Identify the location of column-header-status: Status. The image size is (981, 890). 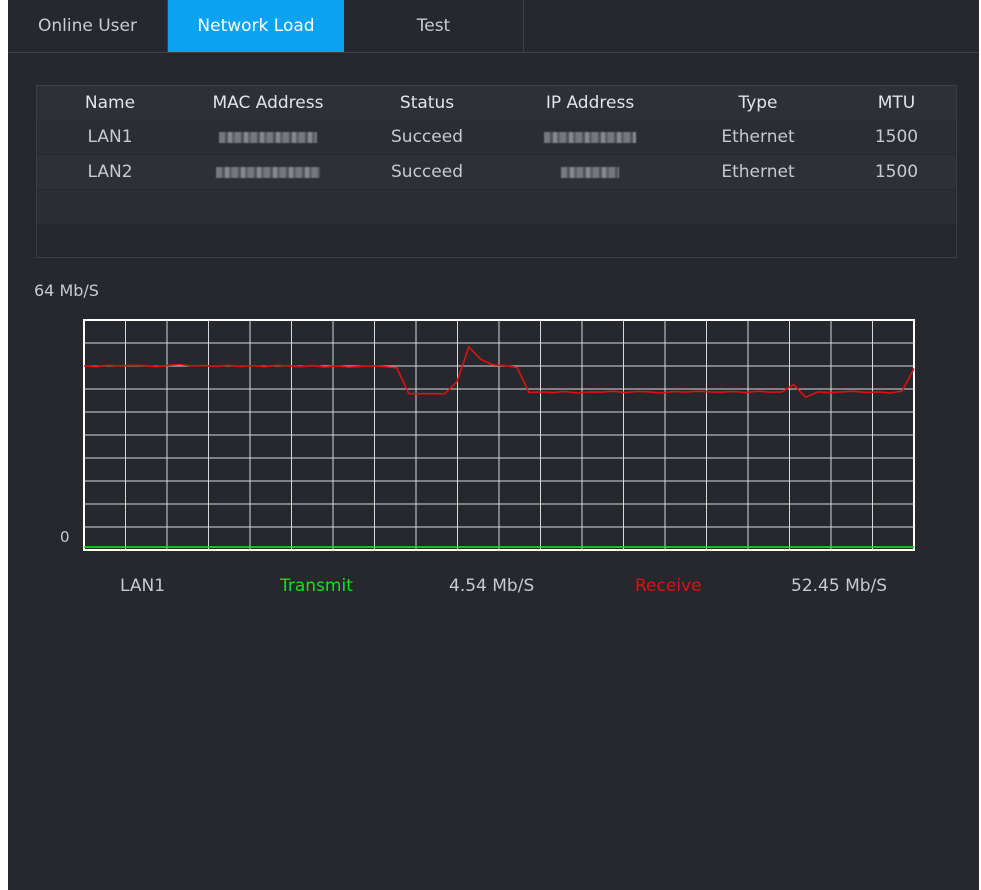
(427, 103).